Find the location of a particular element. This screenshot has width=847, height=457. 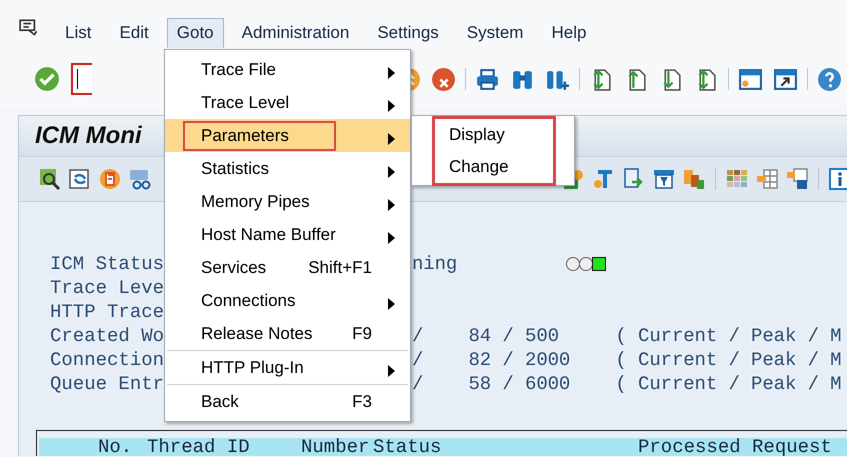

column-header: Number is located at coordinates (337, 447).